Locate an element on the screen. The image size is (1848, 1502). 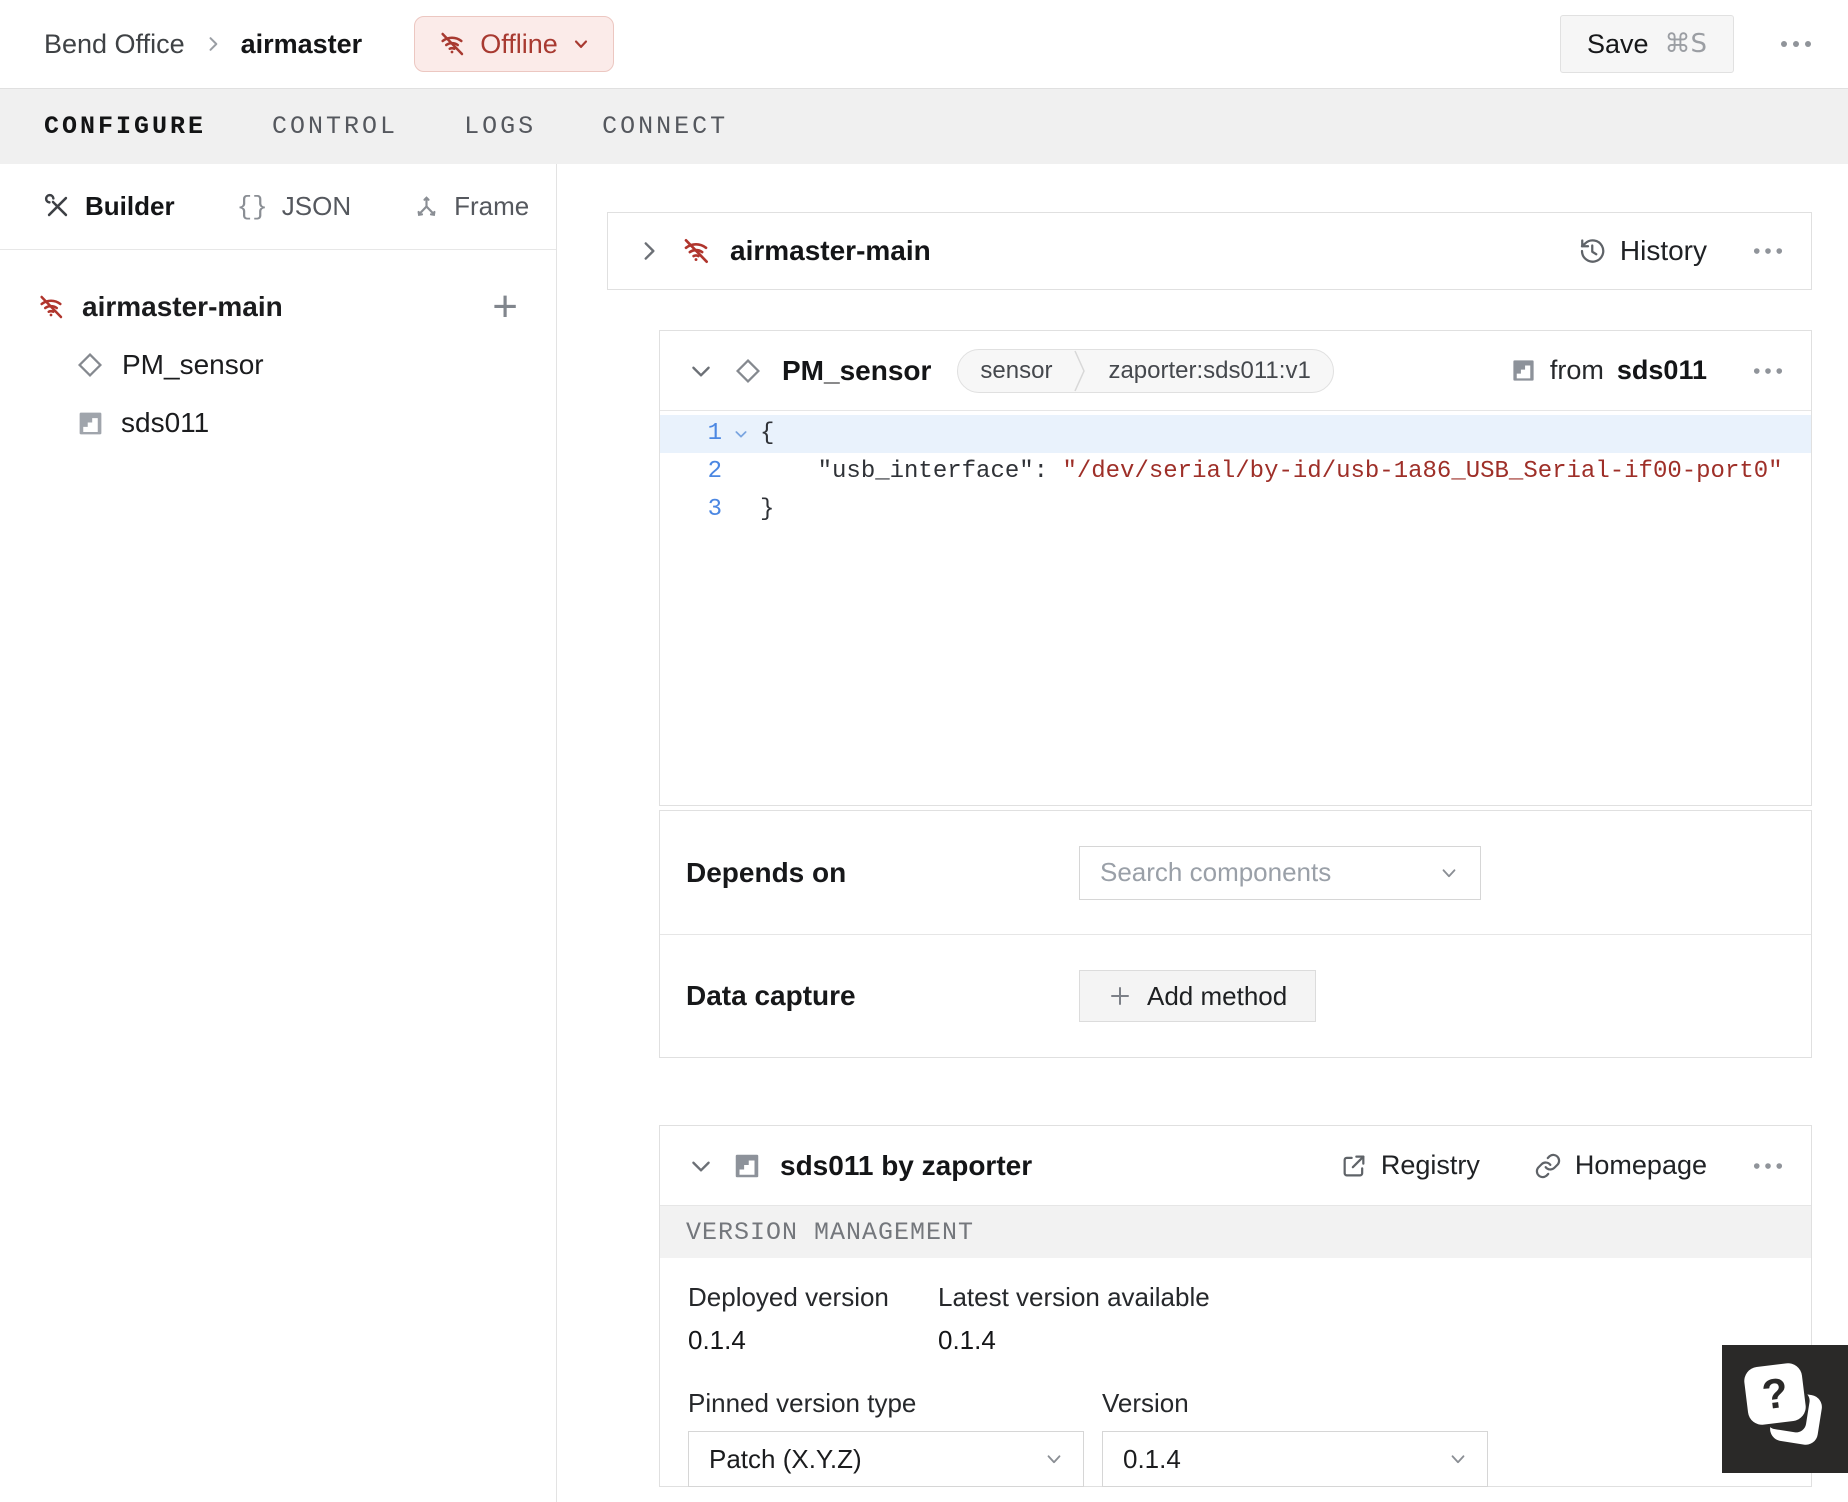
mode-builder-label: Builder is located at coordinates (130, 206).